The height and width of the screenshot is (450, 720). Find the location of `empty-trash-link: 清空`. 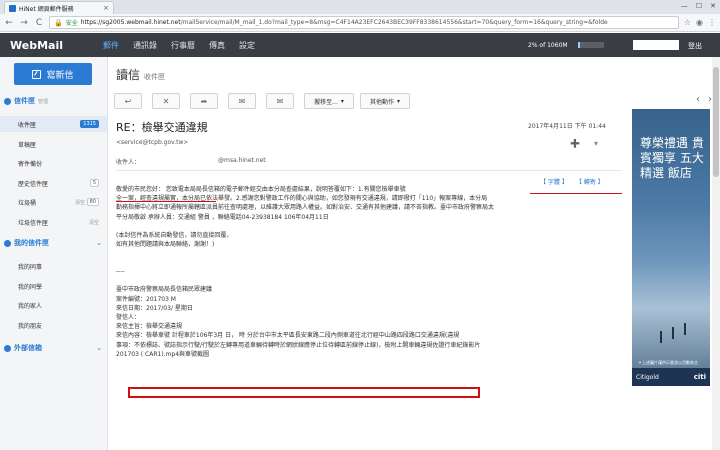

empty-trash-link: 清空 is located at coordinates (80, 202).